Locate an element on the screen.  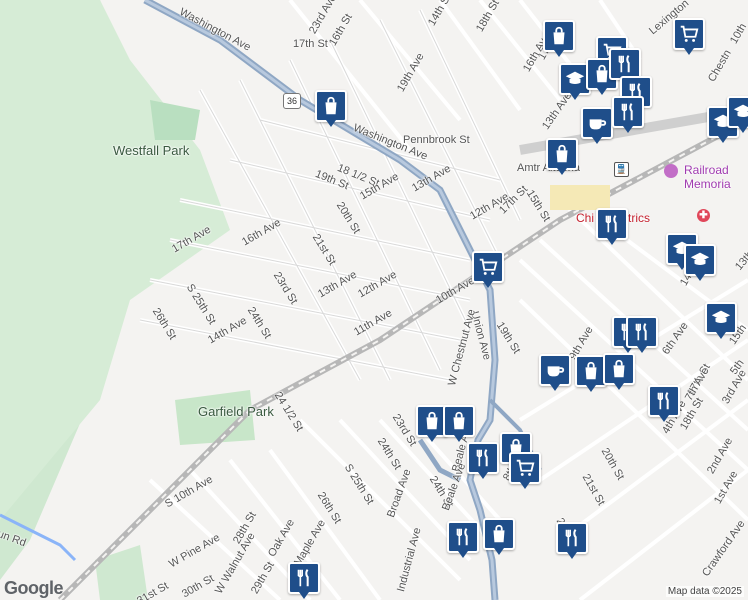
westfall-park-label: Westfall Park is located at coordinates (151, 150).